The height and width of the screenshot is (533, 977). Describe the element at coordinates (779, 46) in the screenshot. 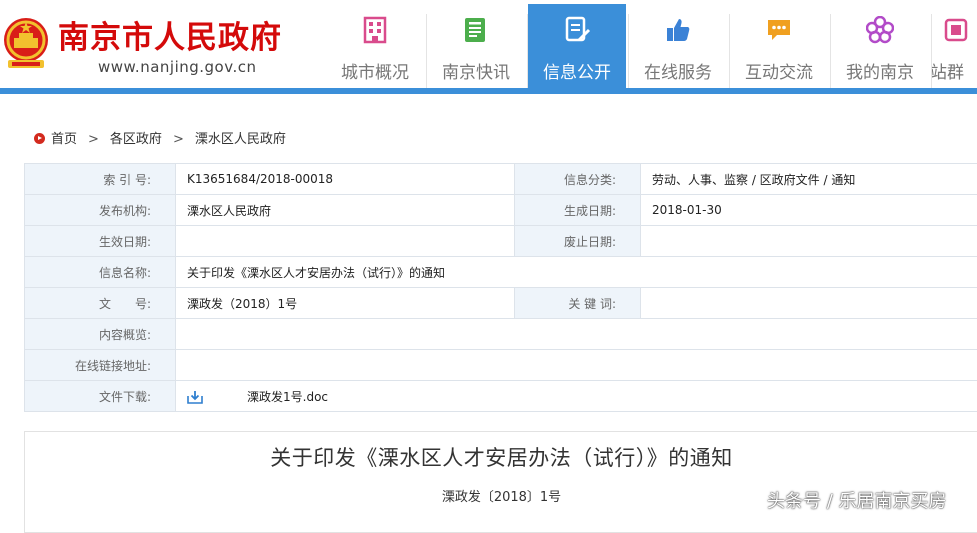

I see `nav-item-interaction: 互动交流` at that location.